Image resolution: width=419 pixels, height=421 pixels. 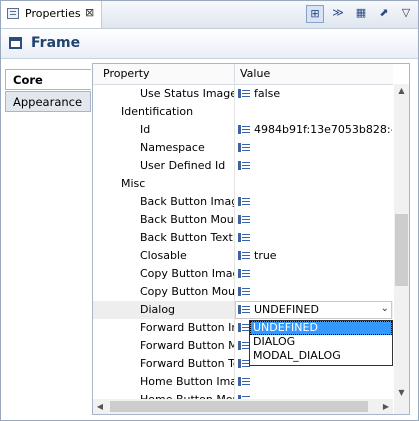 I want to click on property-name: Home Button Image, so click(x=187, y=381).